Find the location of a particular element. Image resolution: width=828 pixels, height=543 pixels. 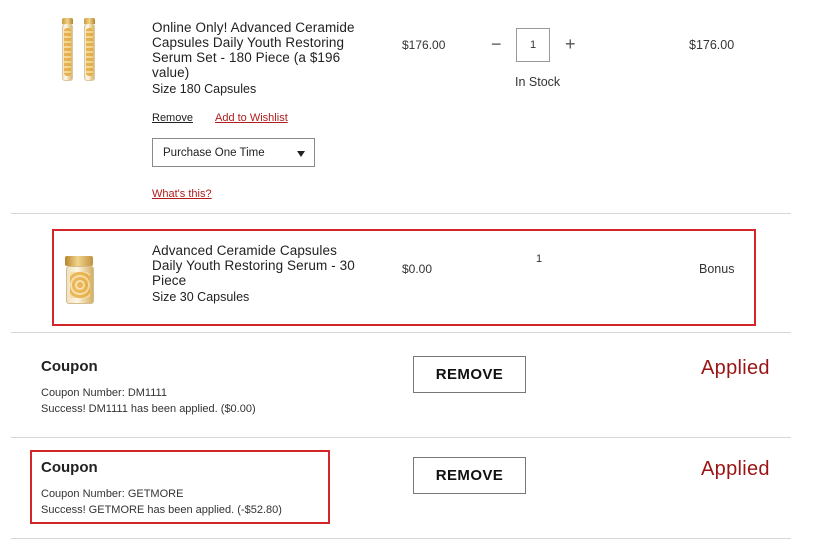

capsule-jar-icon is located at coordinates (80, 285).